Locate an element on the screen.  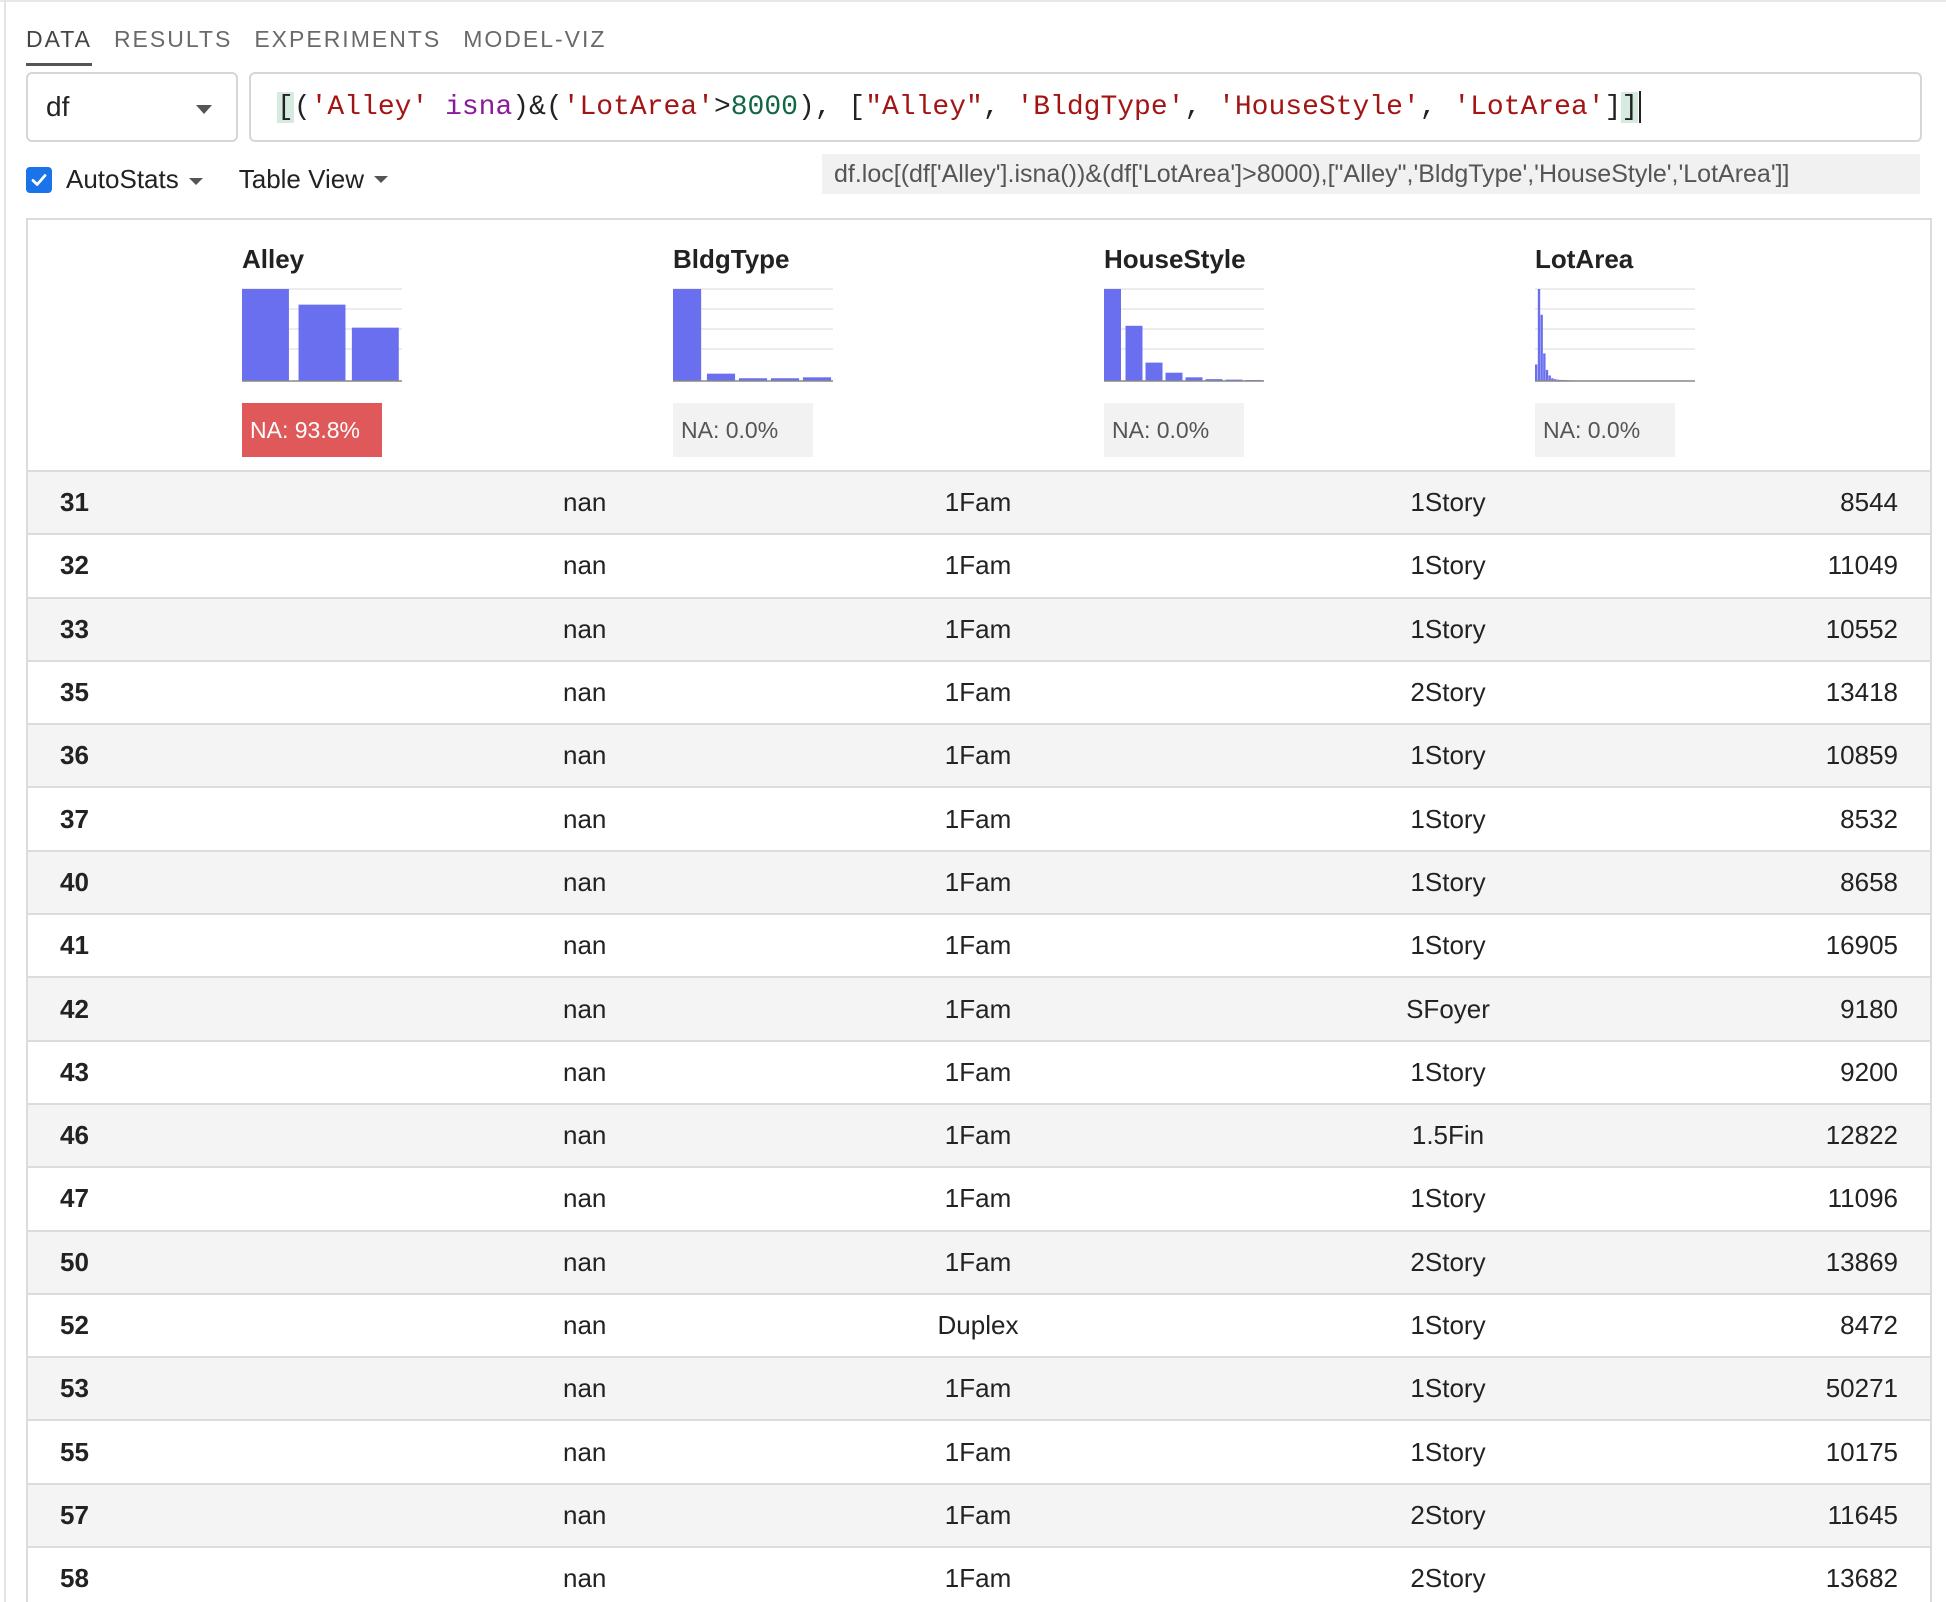
row-index: 37 is located at coordinates (74, 818).